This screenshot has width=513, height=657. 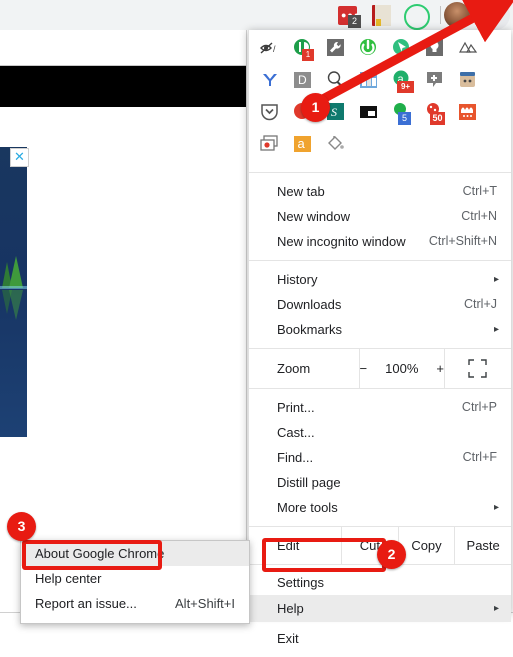 I want to click on menu-item-new-incognito-window: New incognito window Ctrl+Shift+N, so click(x=380, y=241).